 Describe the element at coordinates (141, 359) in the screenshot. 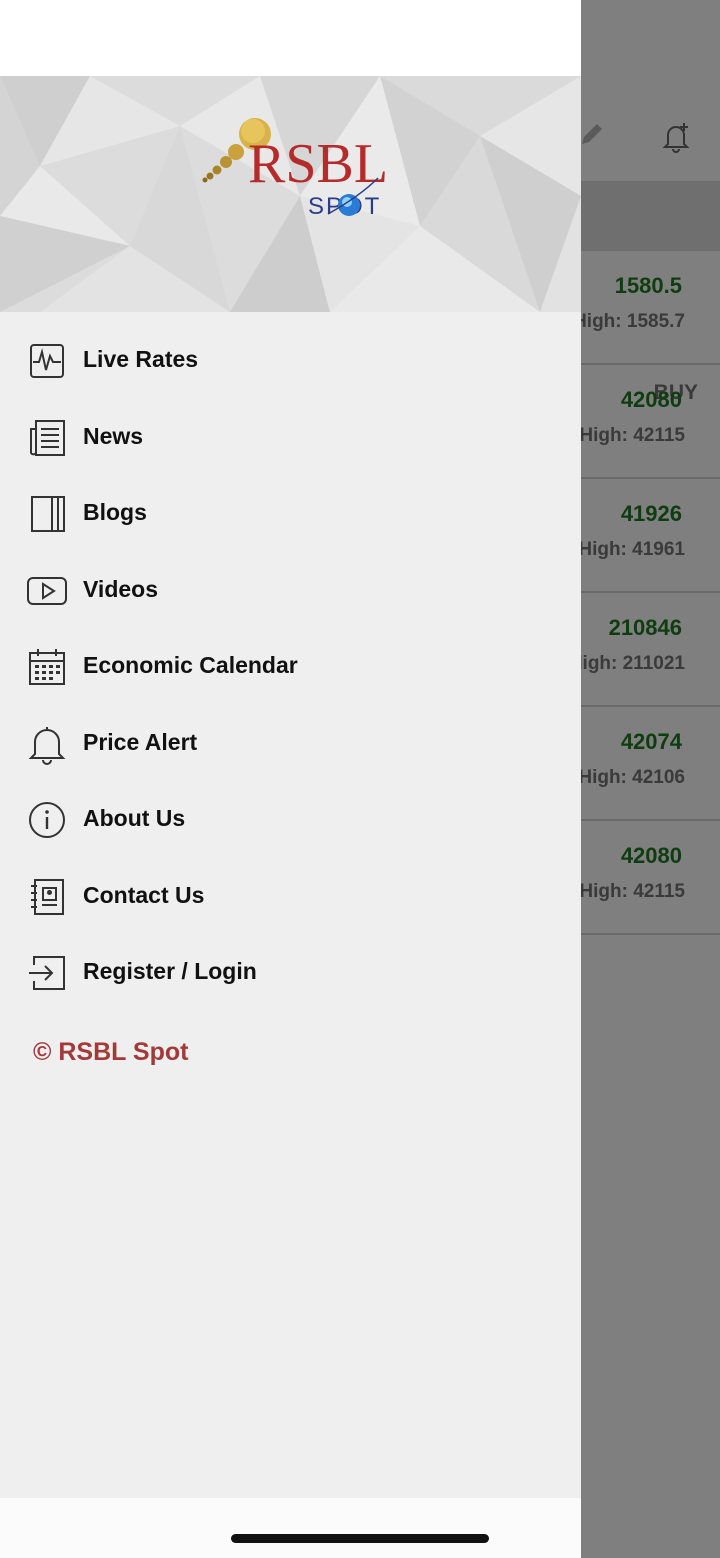

I see `menu-item-label: Live Rates` at that location.